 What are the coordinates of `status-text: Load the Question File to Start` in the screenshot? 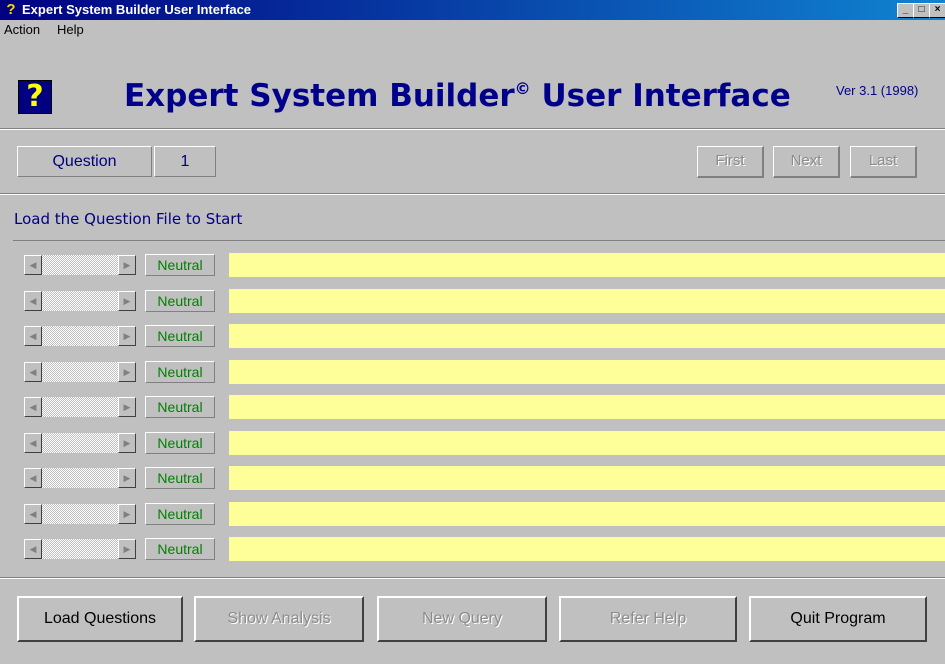 It's located at (128, 219).